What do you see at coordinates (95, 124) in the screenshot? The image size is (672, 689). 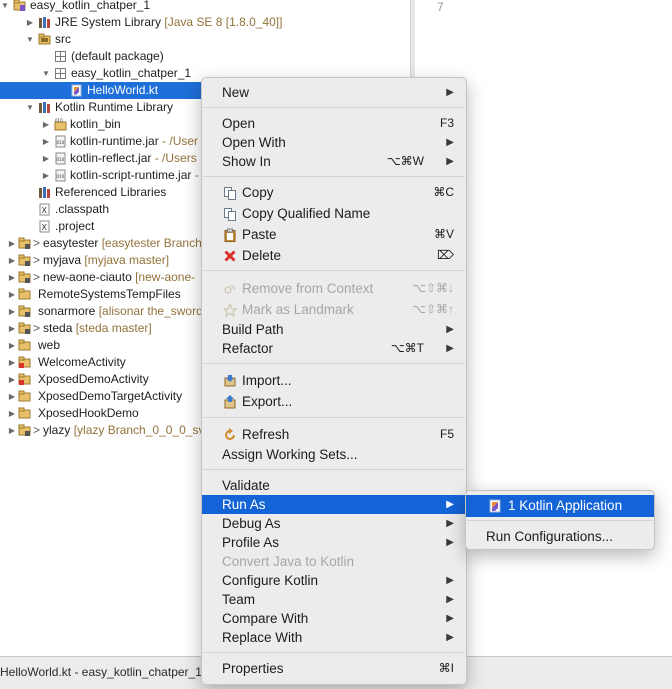 I see `tree-item-label: kotlin_bin` at bounding box center [95, 124].